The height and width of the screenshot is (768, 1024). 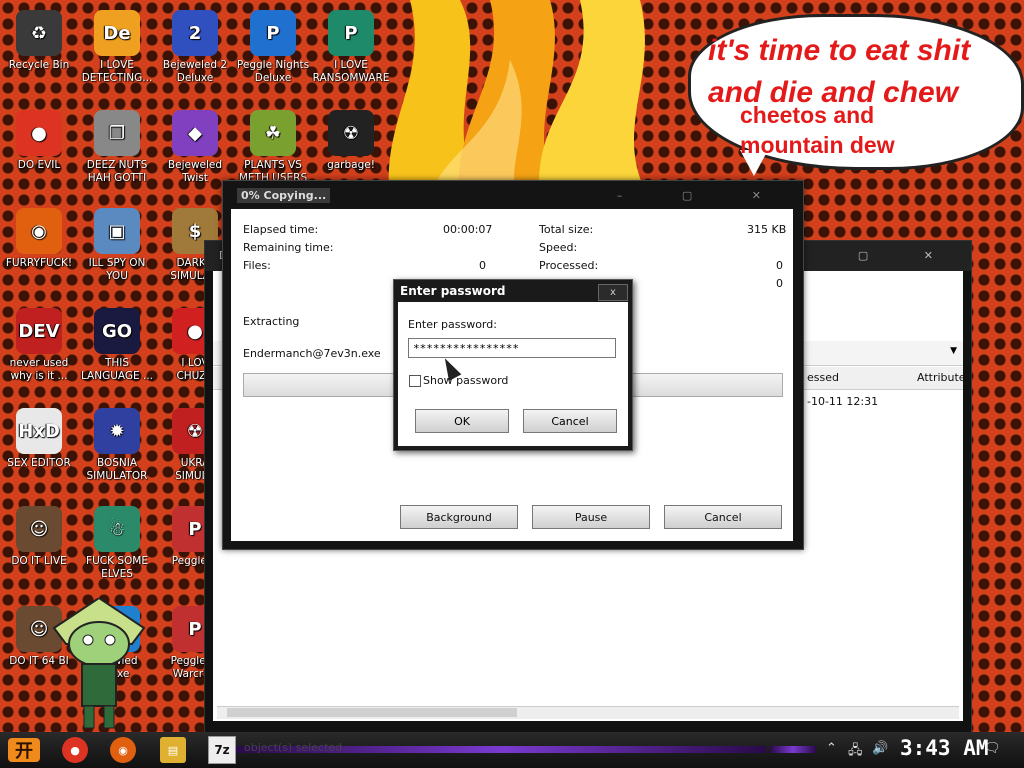 I want to click on desktop-icon: ✹ BOSNIA SIMULATOR, so click(x=117, y=445).